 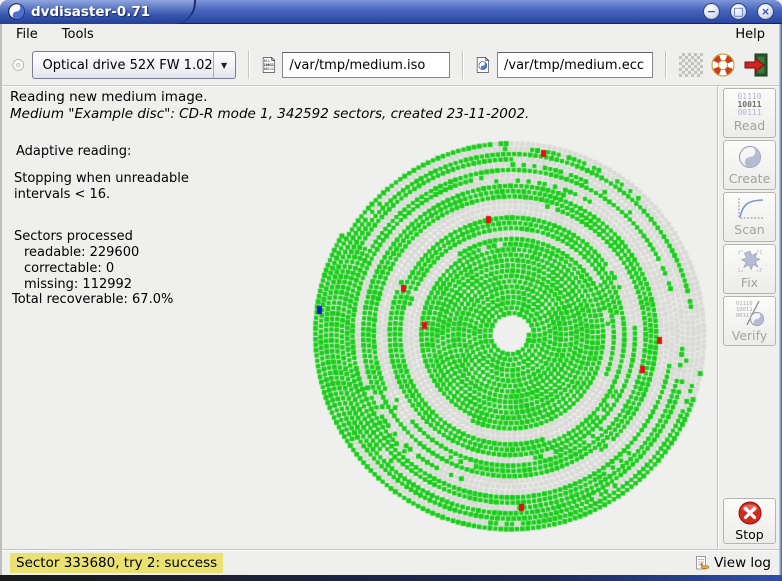 I want to click on titlebar: dvdisaster-0.71 − □ ×, so click(x=391, y=12).